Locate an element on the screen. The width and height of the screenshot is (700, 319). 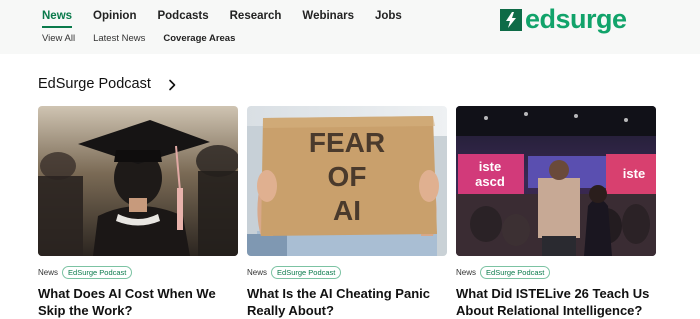
screen-text-left-line1: iste is located at coordinates (490, 166).